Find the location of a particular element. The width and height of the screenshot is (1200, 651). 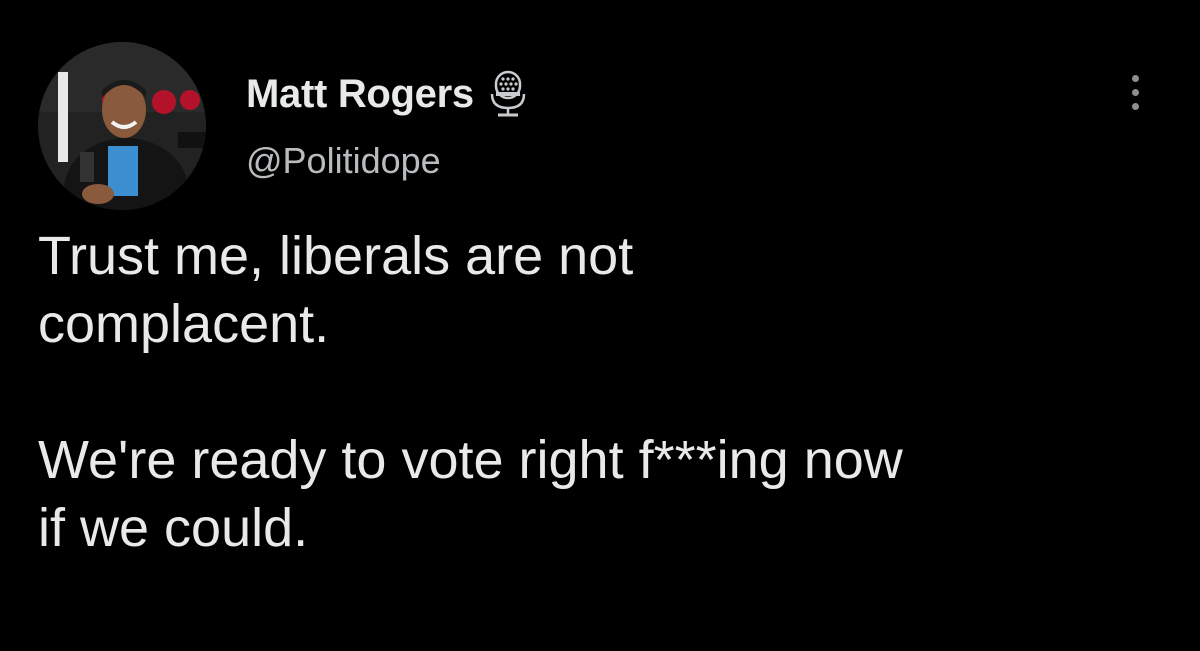

tweet-text-line: Trust me, liberals are not is located at coordinates (336, 256).